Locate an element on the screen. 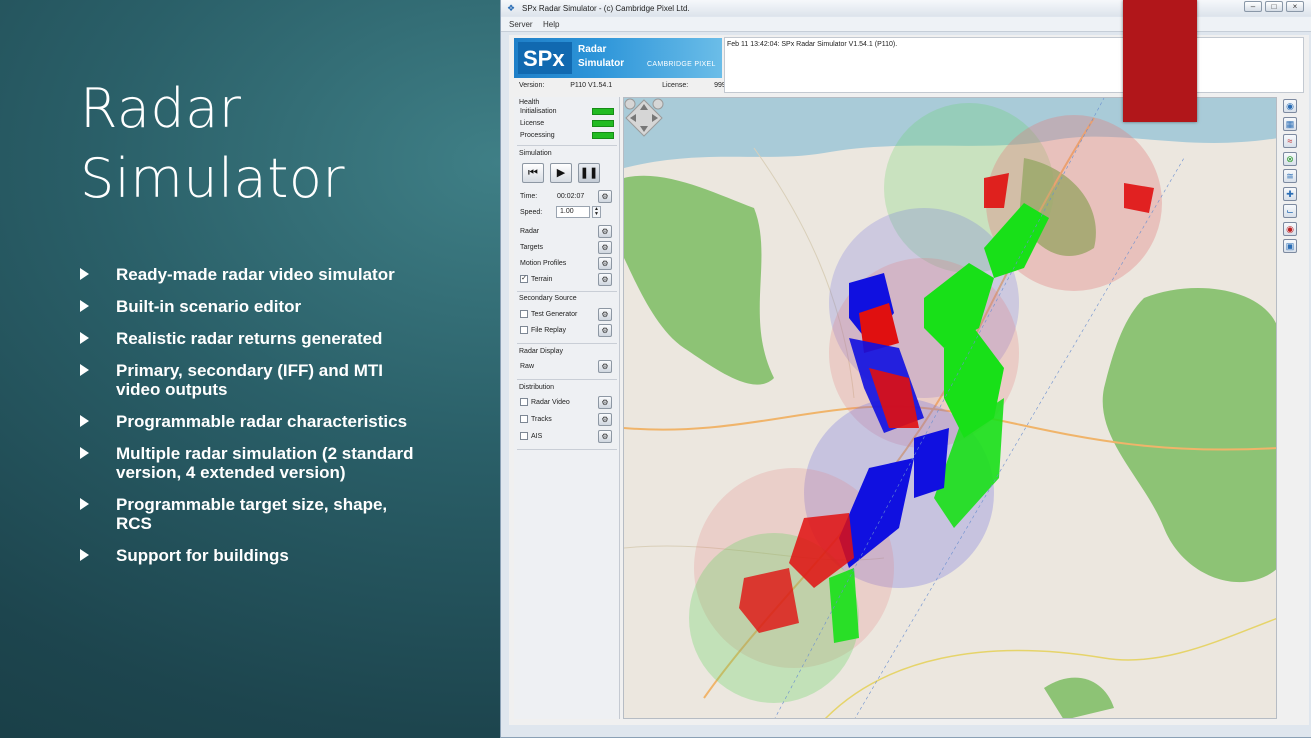  license-label: License: is located at coordinates (675, 85).